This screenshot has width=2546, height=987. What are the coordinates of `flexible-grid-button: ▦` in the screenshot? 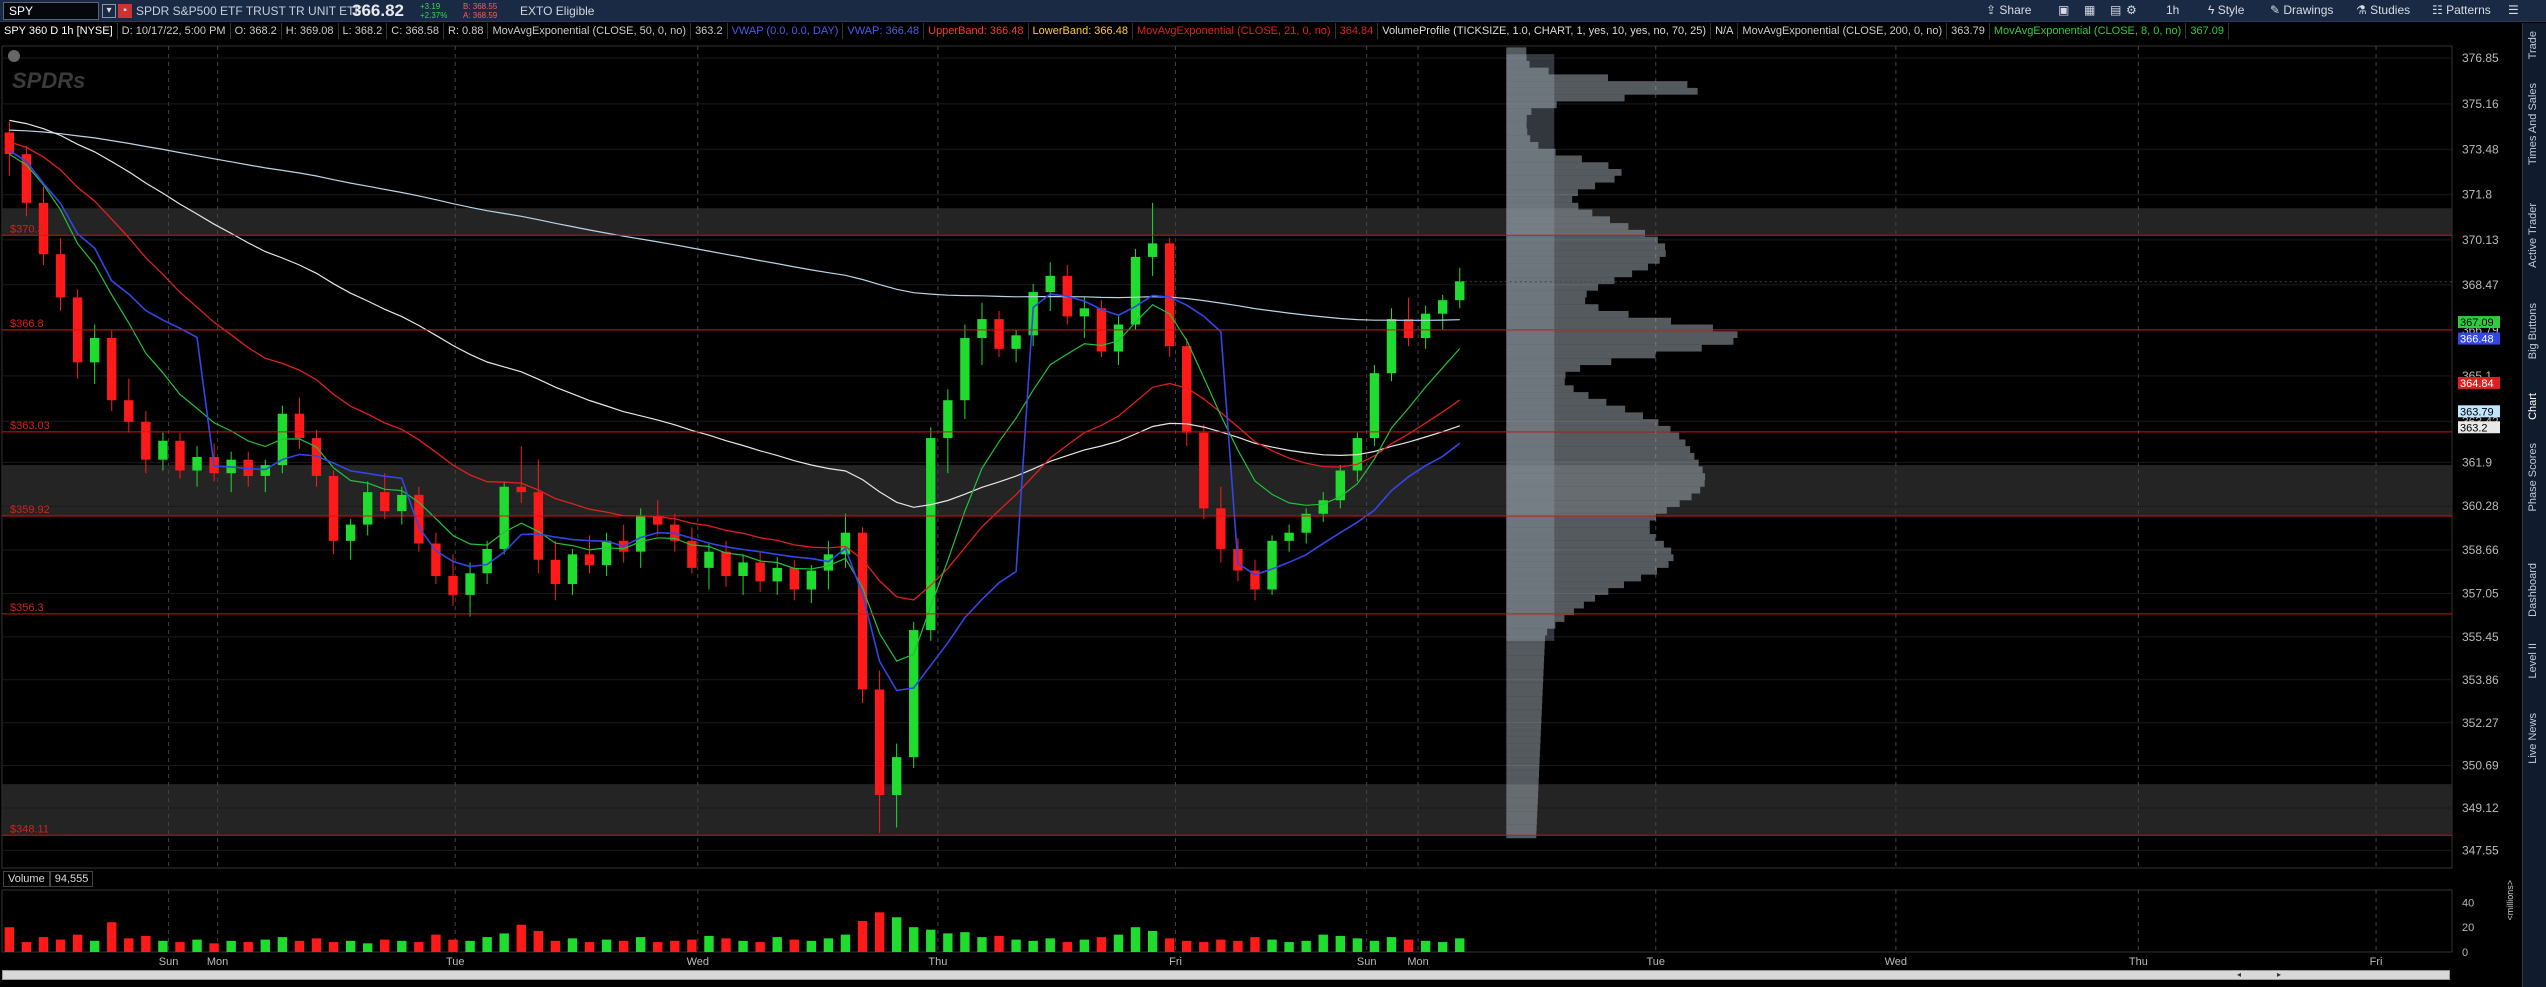 It's located at (2089, 10).